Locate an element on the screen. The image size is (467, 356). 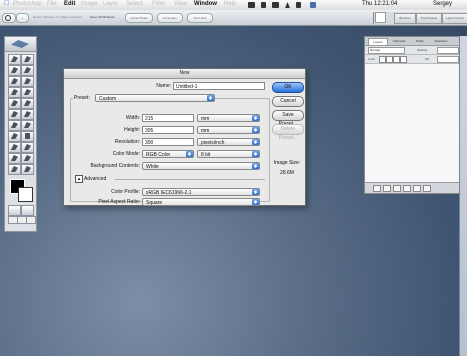
script-icon is located at coordinates (263, 5).